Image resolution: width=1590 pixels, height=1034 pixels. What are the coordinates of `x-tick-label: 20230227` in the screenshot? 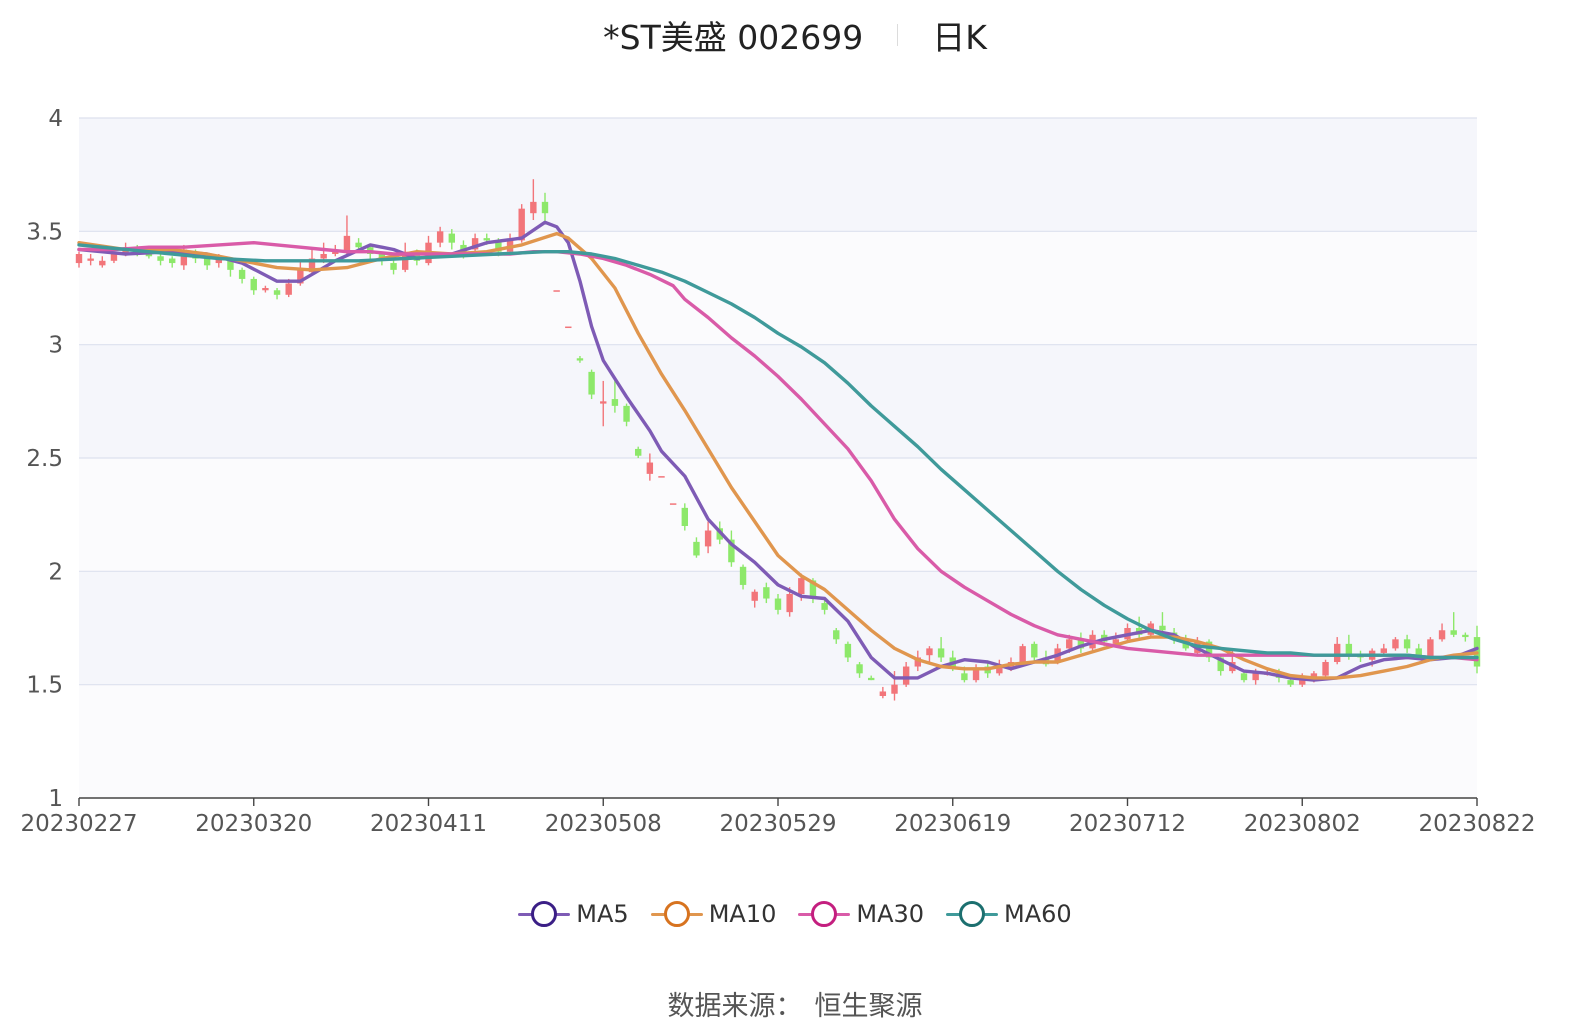 It's located at (78, 824).